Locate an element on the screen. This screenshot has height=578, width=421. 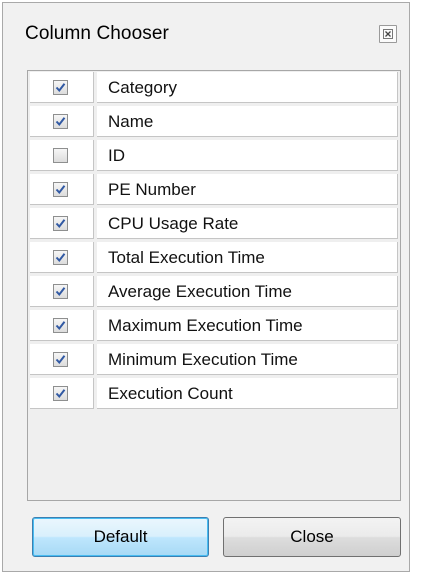
column-label-cell: Average Execution Time is located at coordinates (247, 291).